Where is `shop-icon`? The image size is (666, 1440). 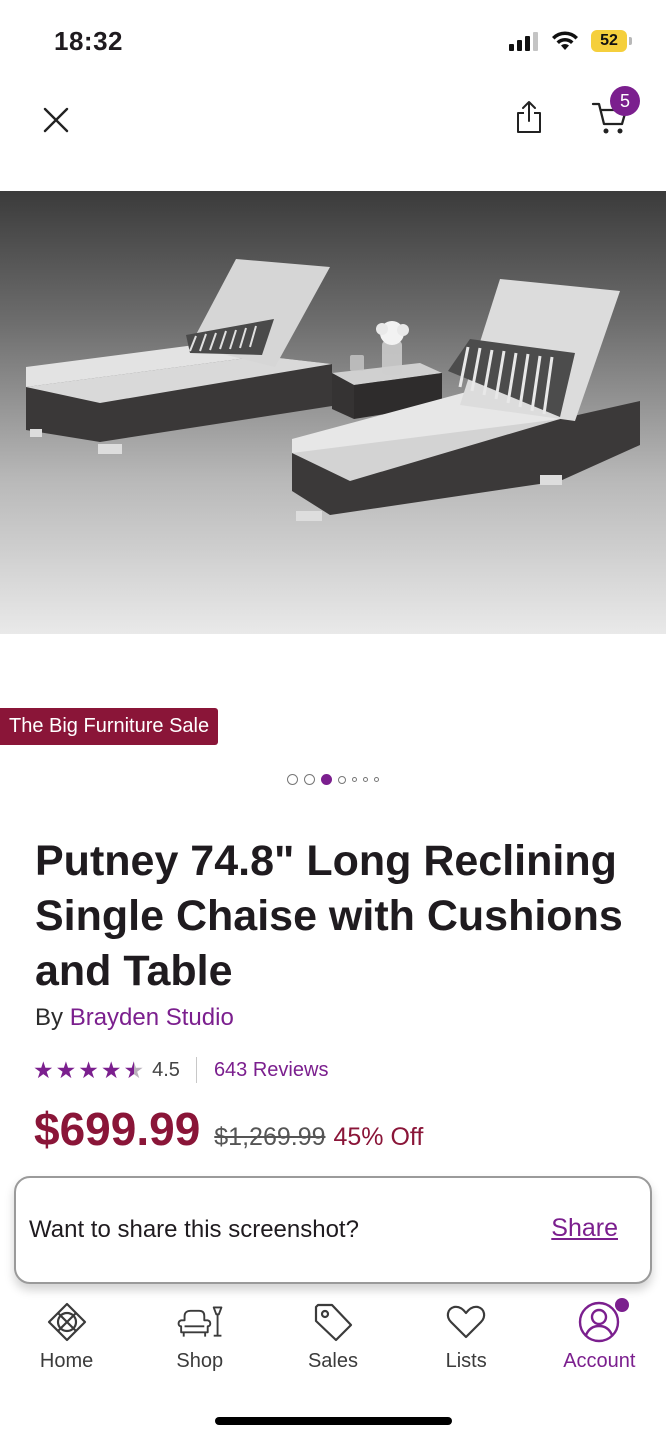
shop-icon is located at coordinates (200, 1322).